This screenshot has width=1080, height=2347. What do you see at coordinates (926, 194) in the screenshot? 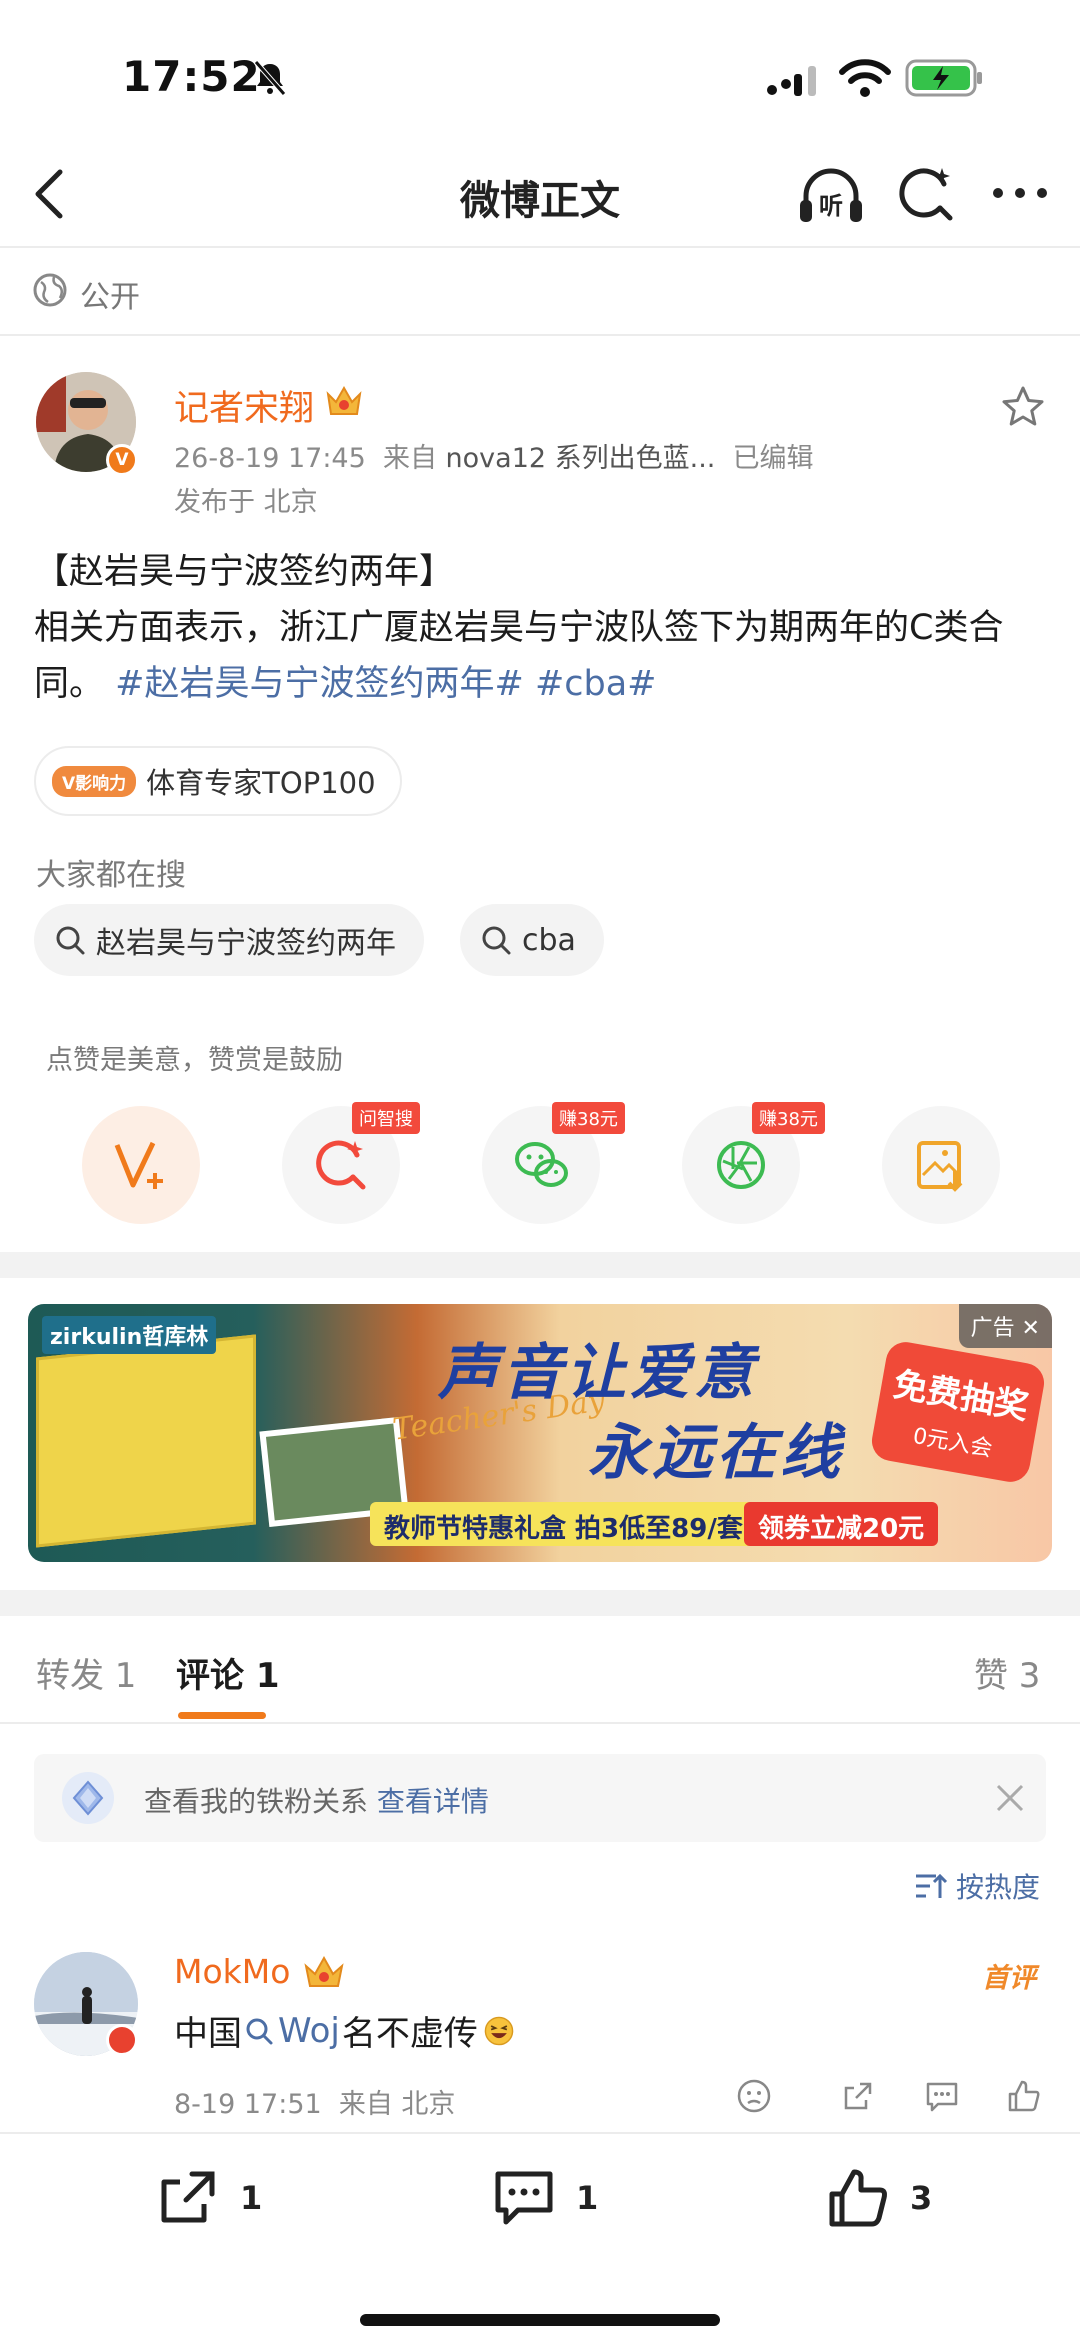
I see `ai-search-icon` at bounding box center [926, 194].